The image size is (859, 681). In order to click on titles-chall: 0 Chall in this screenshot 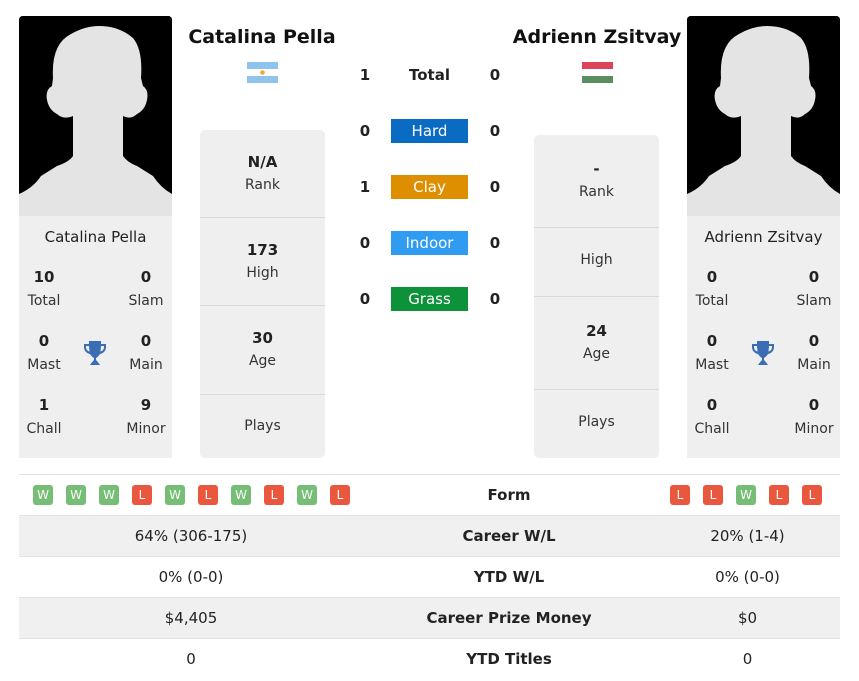, I will do `click(712, 417)`.